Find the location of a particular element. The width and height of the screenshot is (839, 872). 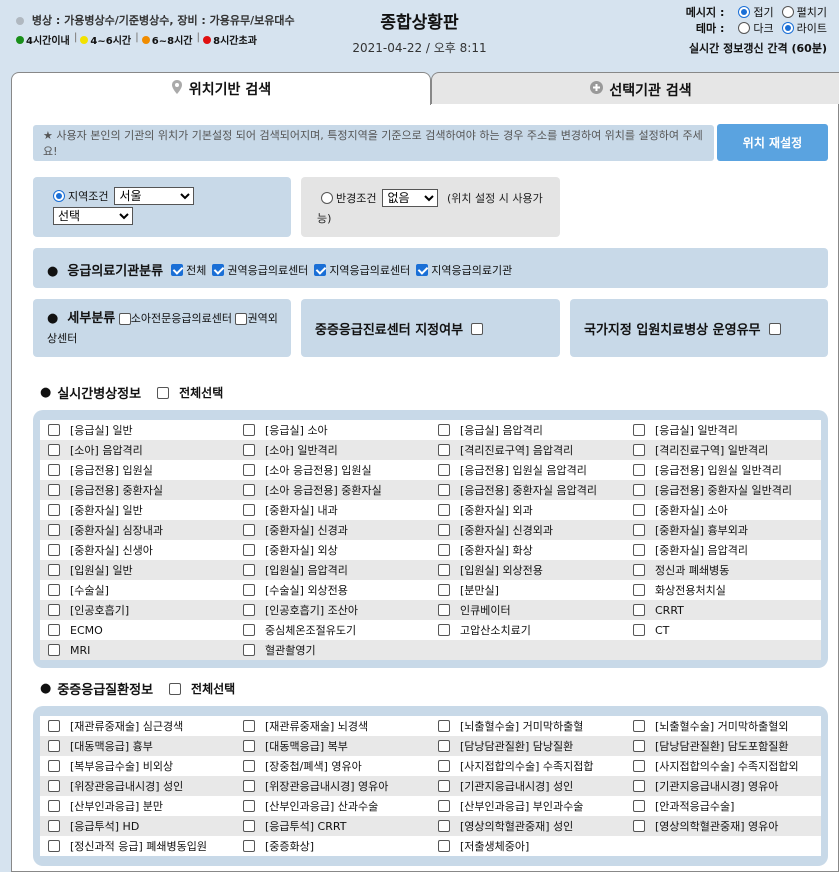

list-item: CRRT is located at coordinates (722, 610).